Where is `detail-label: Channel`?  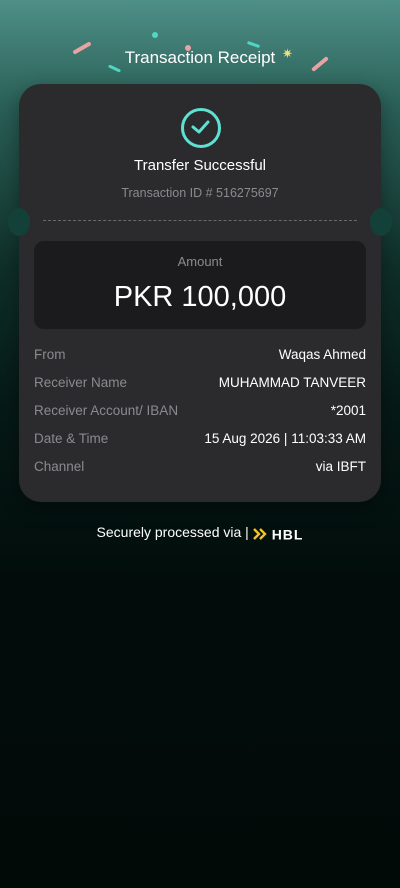 detail-label: Channel is located at coordinates (59, 466).